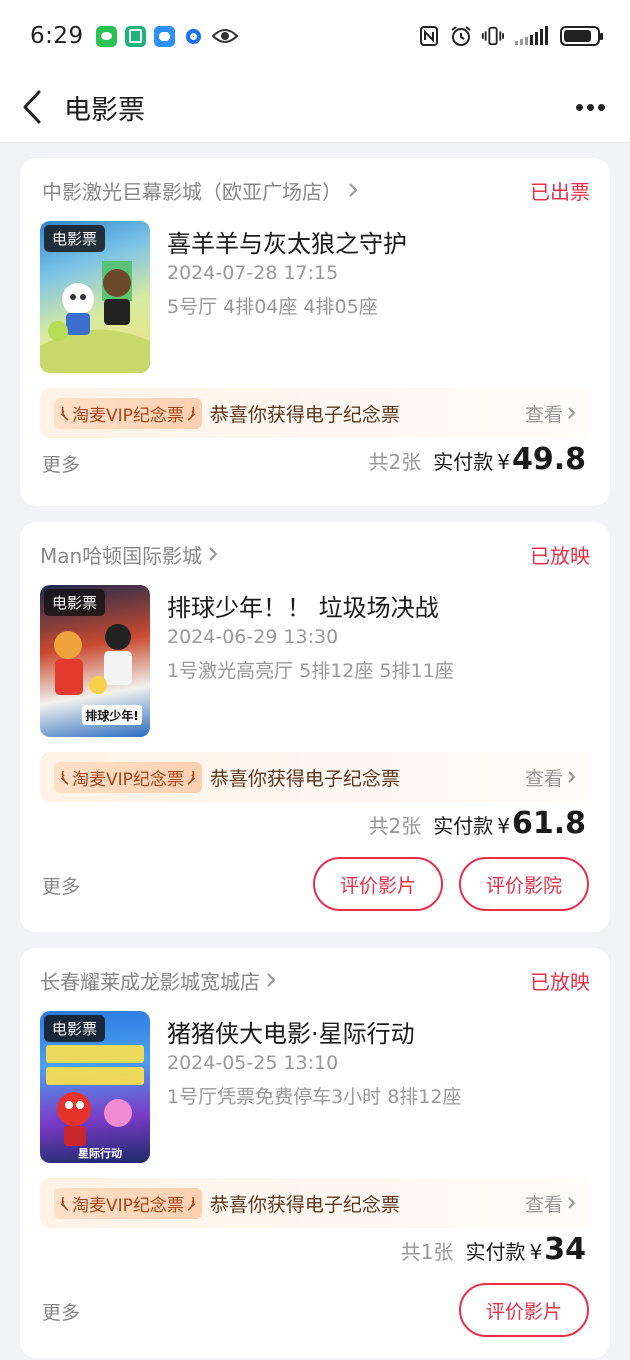 This screenshot has width=630, height=1360. Describe the element at coordinates (548, 823) in the screenshot. I see `paid-amount: 61.8` at that location.